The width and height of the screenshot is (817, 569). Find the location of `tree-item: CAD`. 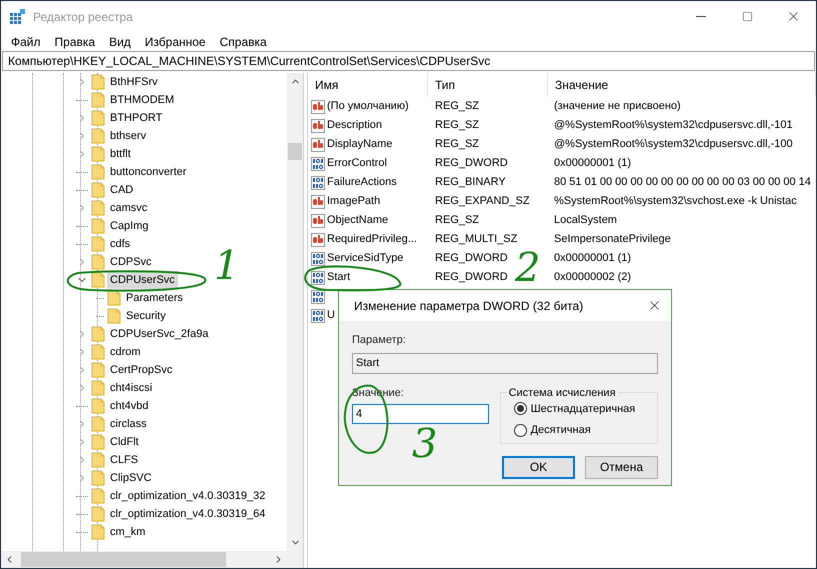

tree-item: CAD is located at coordinates (121, 190).